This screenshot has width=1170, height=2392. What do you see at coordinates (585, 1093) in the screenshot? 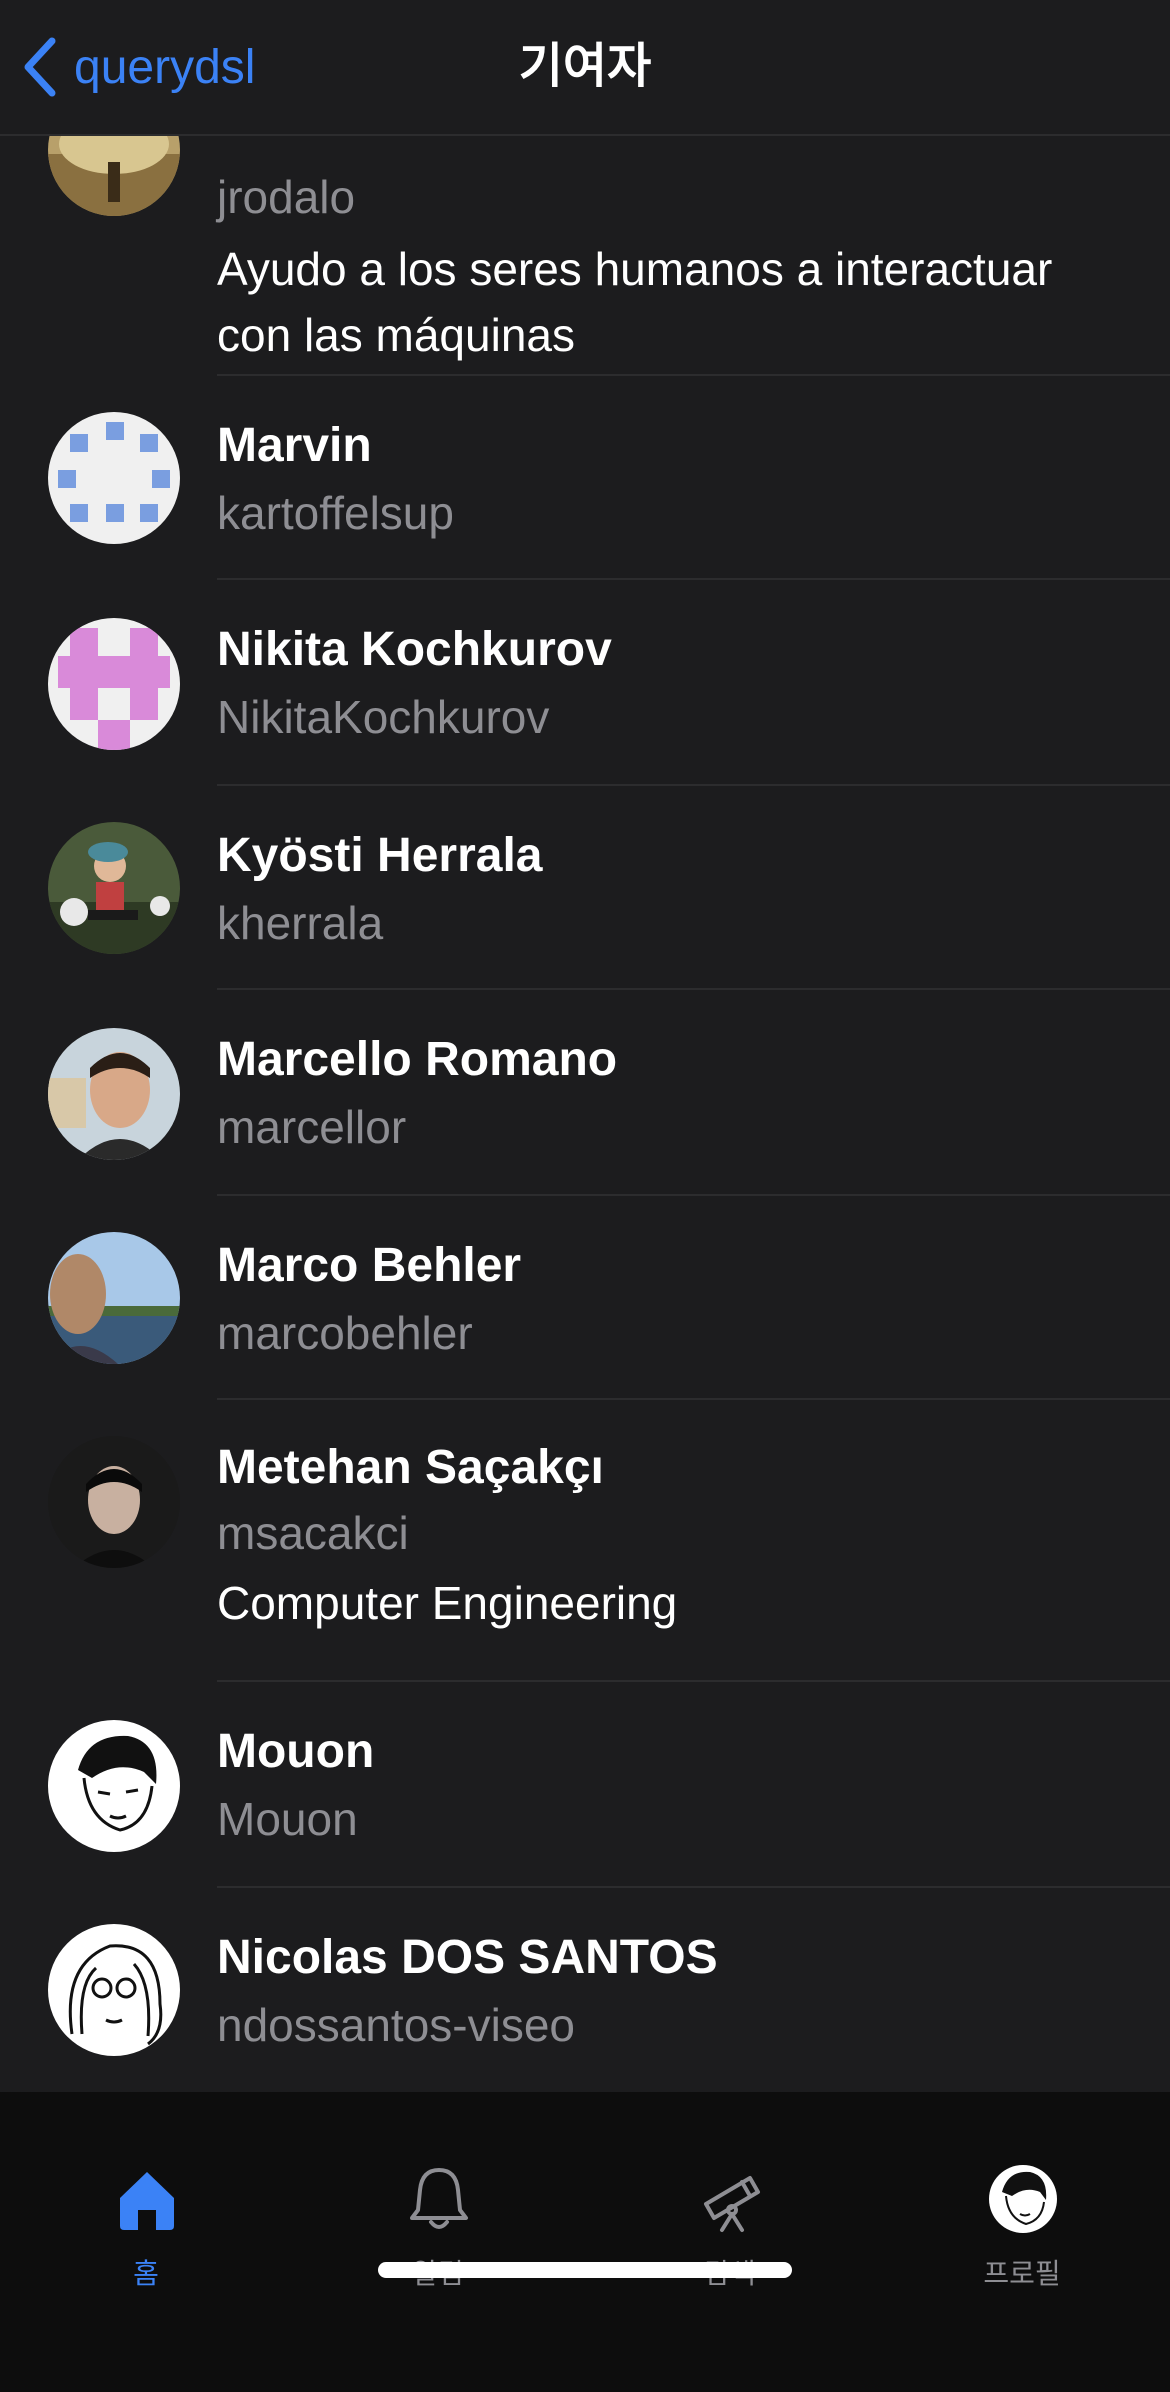
I see `contributor-row: Marcello Romano marcellor` at bounding box center [585, 1093].